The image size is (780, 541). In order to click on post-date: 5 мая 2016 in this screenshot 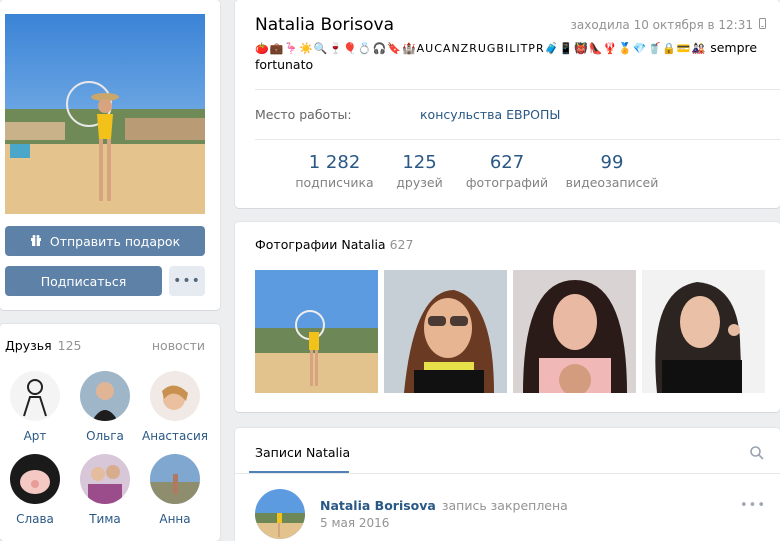, I will do `click(354, 523)`.